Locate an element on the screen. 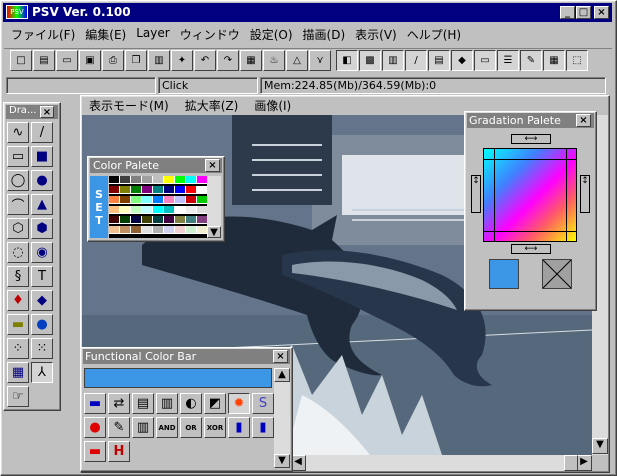 This screenshot has width=617, height=476. scroll-thumb is located at coordinates (571, 463).